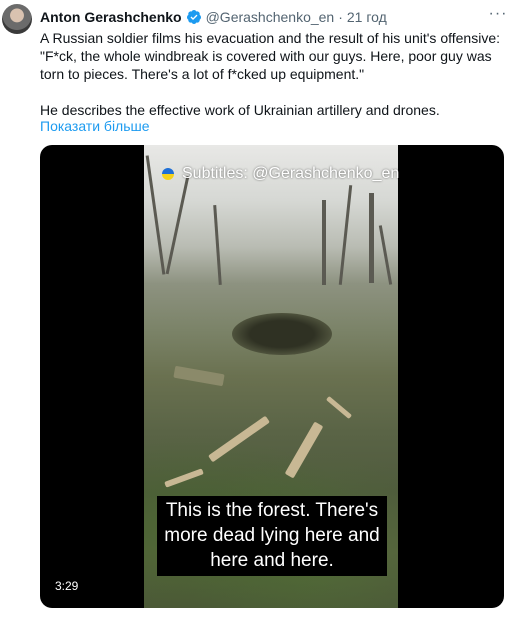  Describe the element at coordinates (194, 17) in the screenshot. I see `verified-badge-icon` at that location.